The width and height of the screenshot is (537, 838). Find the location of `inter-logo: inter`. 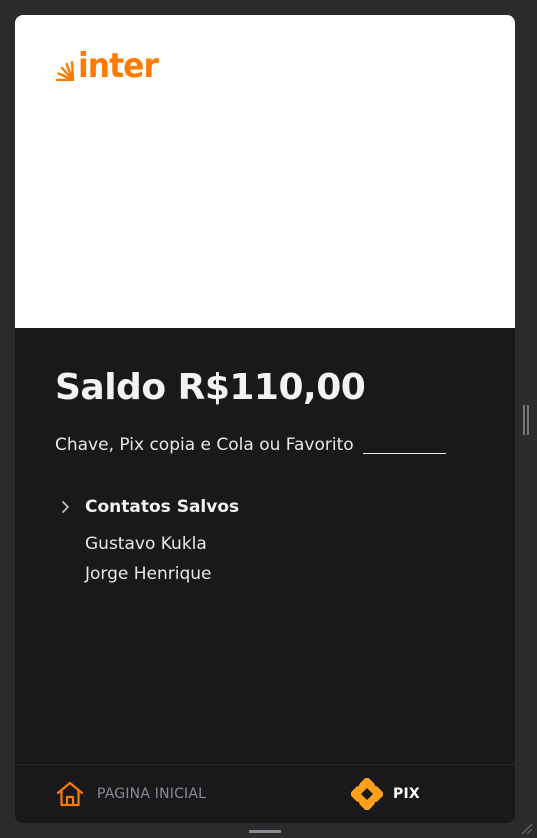

inter-logo: inter is located at coordinates (109, 66).